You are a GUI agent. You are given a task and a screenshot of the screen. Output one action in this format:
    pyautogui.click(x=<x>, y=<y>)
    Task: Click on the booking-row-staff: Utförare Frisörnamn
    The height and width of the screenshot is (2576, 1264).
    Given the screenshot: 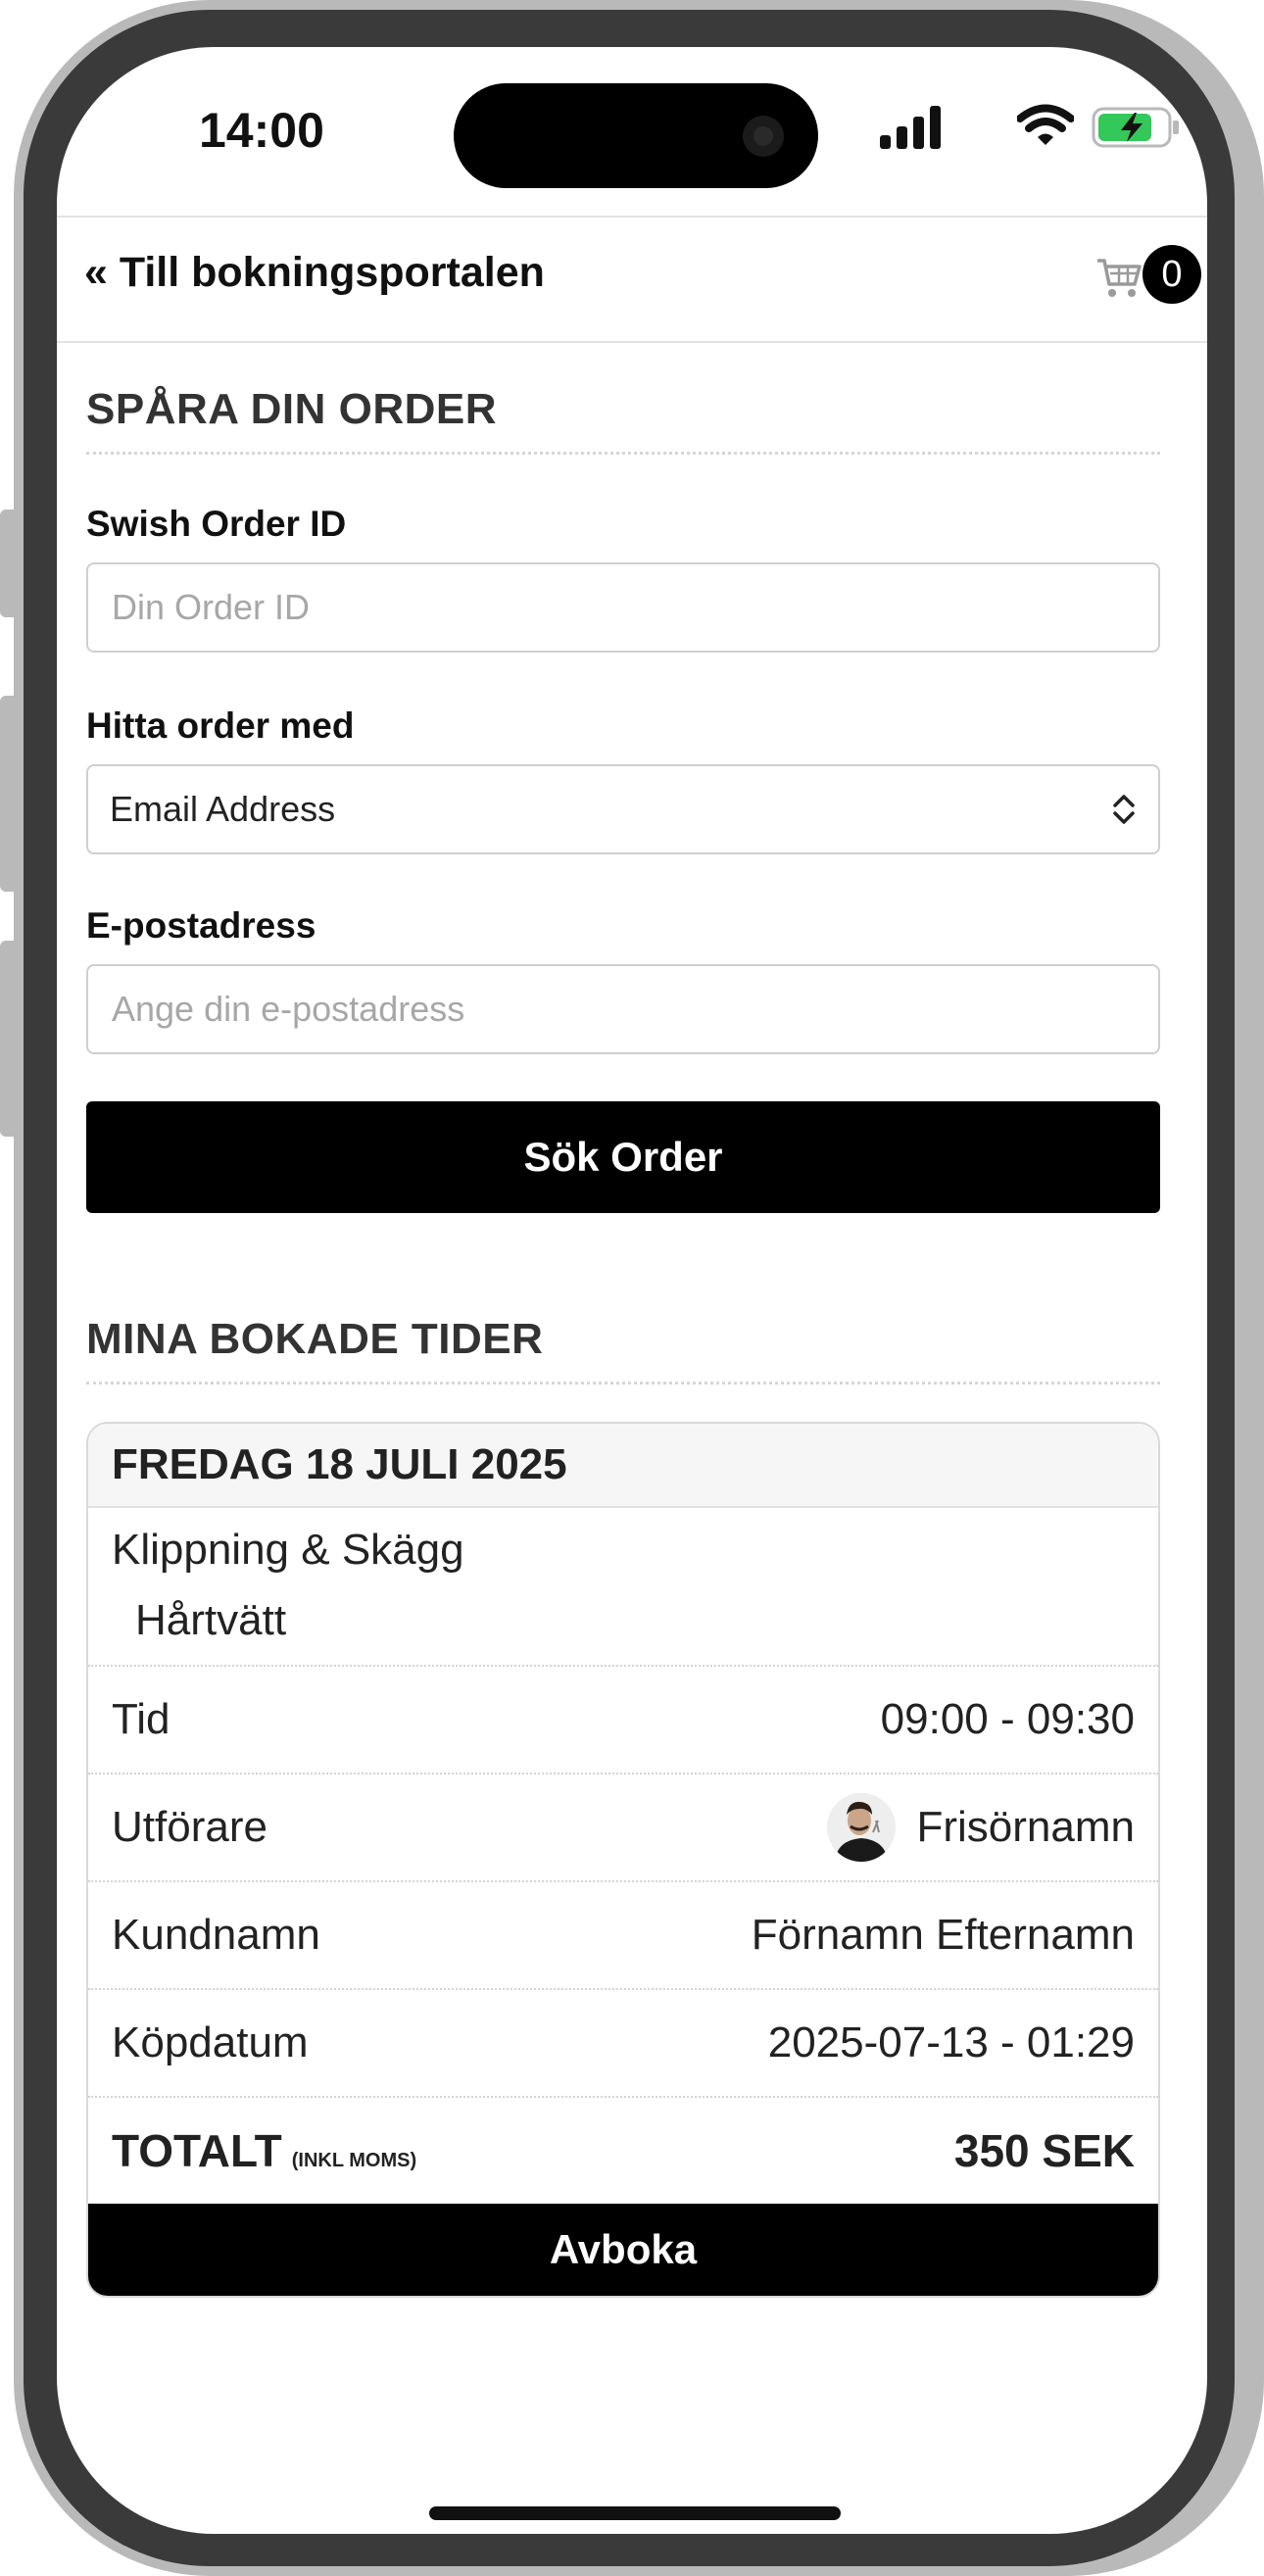 What is the action you would take?
    pyautogui.click(x=623, y=1828)
    